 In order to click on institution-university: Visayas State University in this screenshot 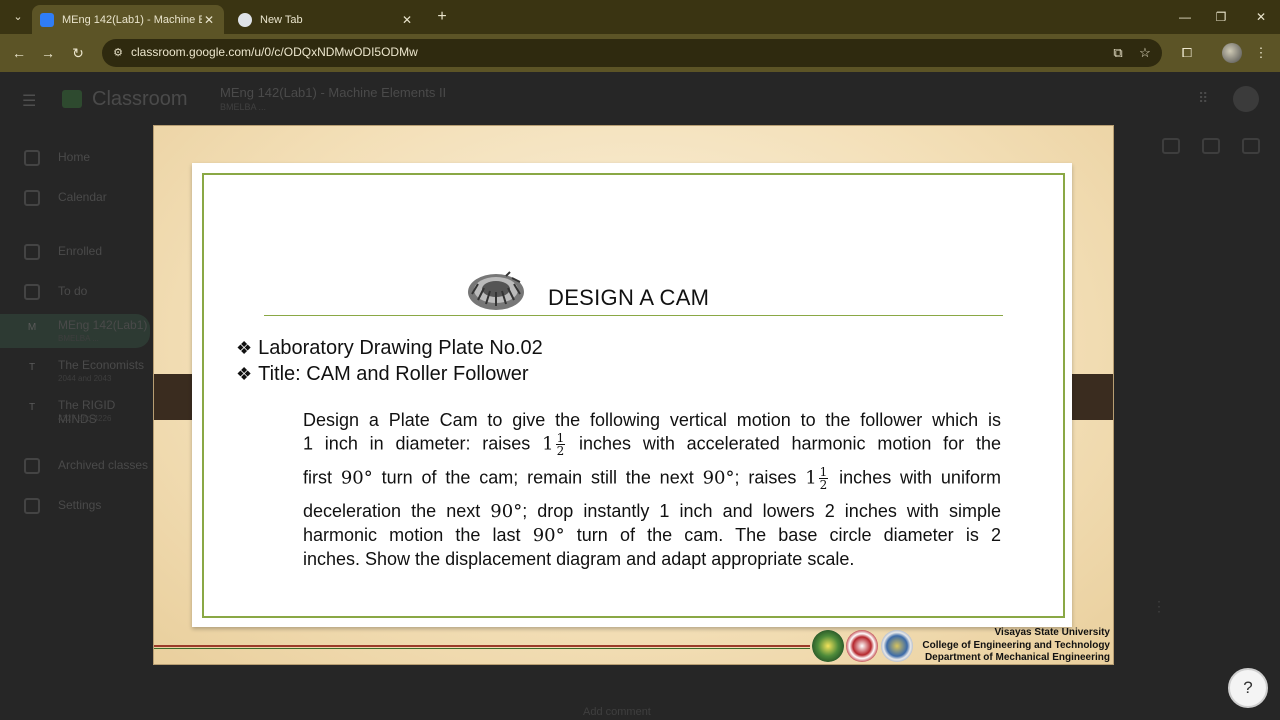, I will do `click(1052, 632)`.